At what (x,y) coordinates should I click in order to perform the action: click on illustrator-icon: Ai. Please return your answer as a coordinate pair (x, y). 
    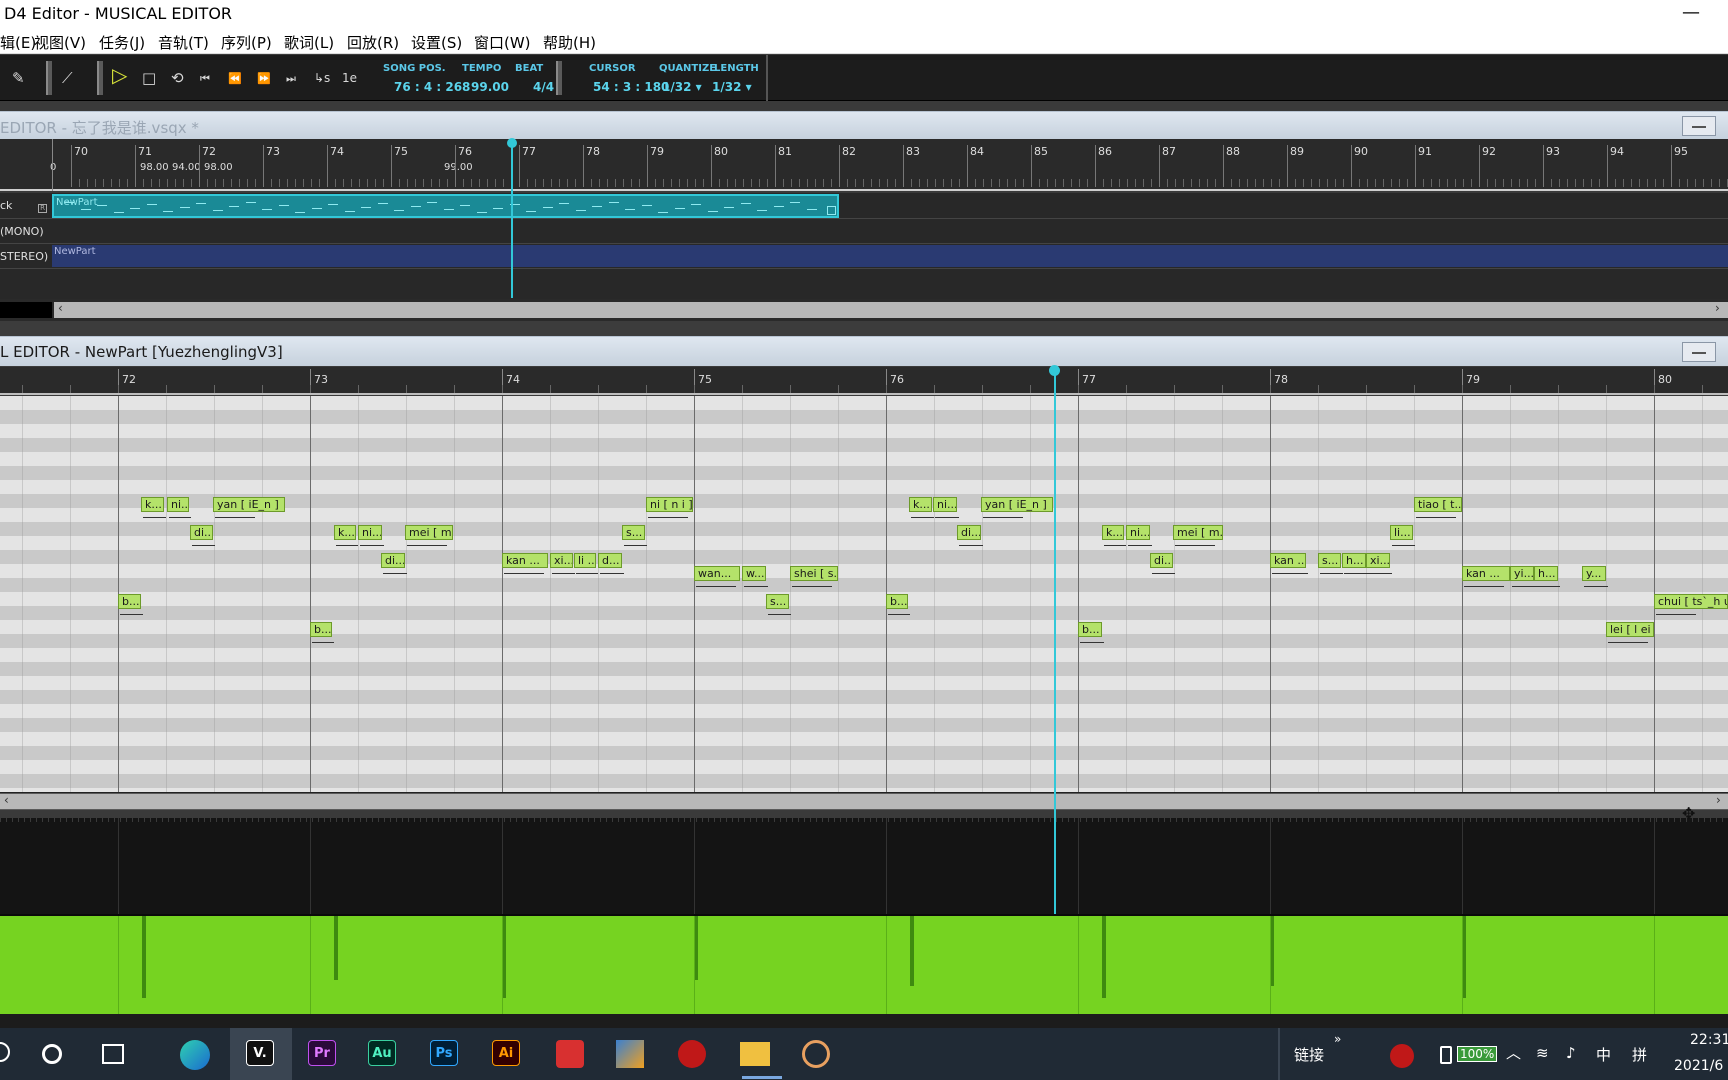
    Looking at the image, I should click on (506, 1053).